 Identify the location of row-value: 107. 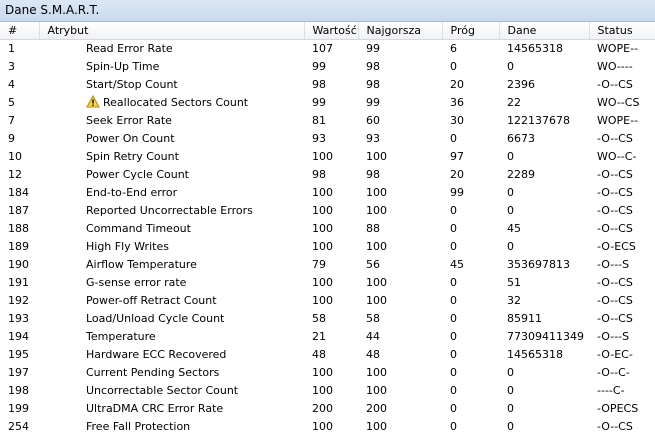
(322, 48).